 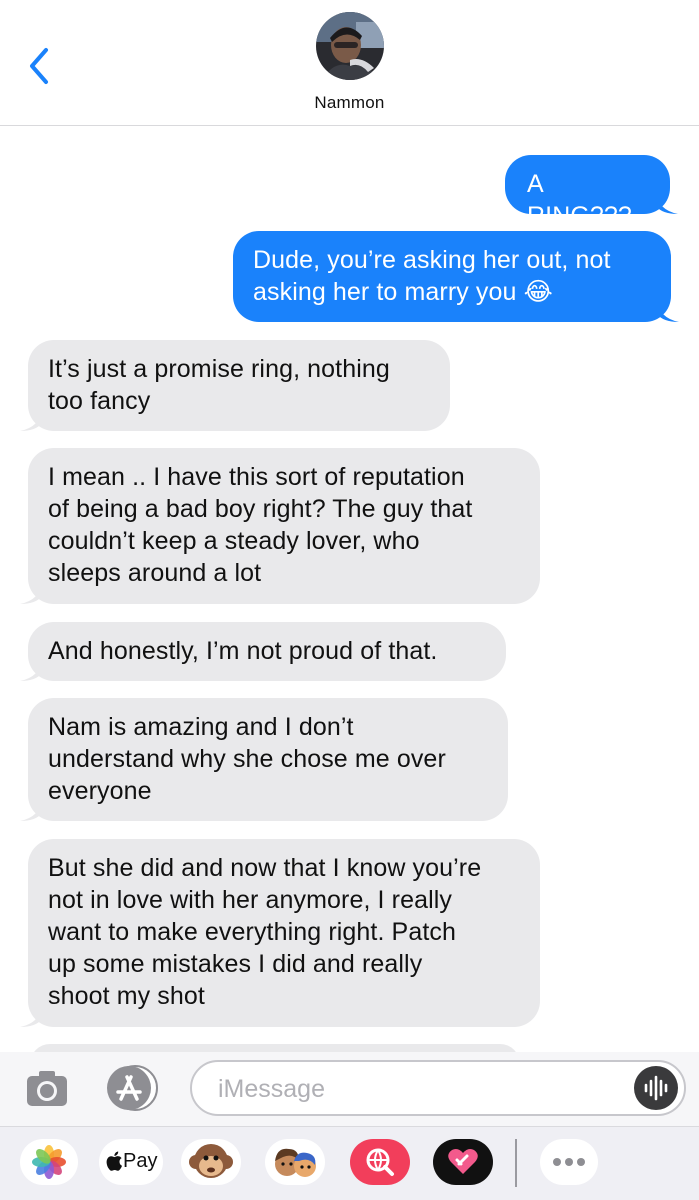 I want to click on more-apps-button, so click(x=569, y=1162).